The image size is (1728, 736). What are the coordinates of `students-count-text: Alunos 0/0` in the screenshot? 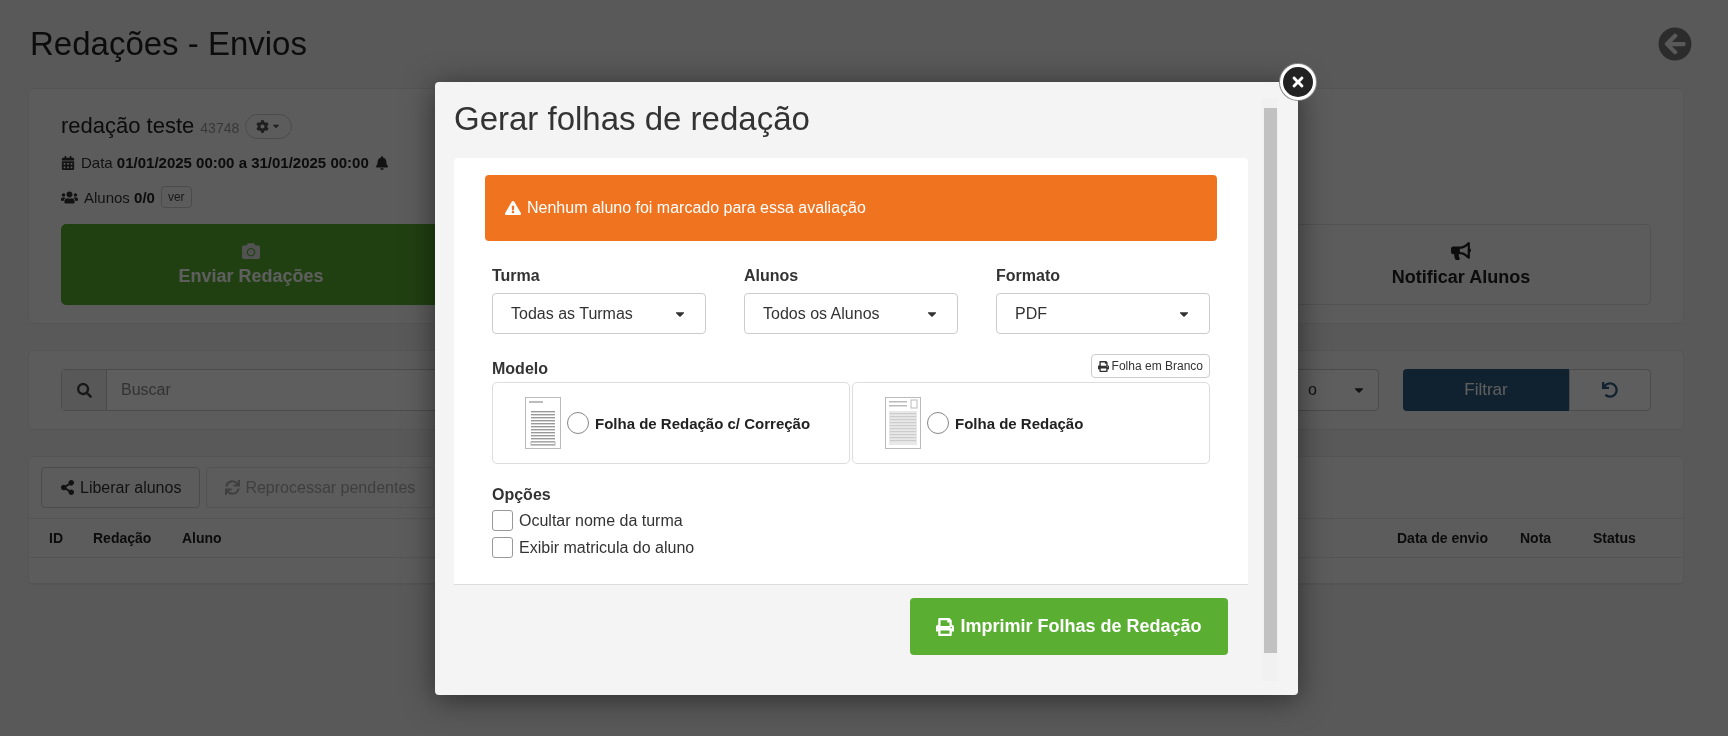 It's located at (119, 197).